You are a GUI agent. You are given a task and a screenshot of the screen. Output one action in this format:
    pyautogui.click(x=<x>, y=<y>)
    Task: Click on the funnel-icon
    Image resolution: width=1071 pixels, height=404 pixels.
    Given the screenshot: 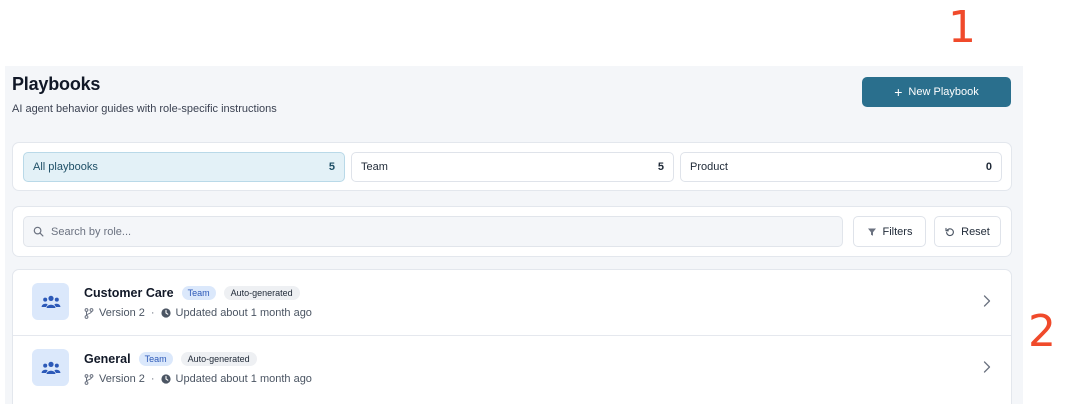 What is the action you would take?
    pyautogui.click(x=872, y=232)
    